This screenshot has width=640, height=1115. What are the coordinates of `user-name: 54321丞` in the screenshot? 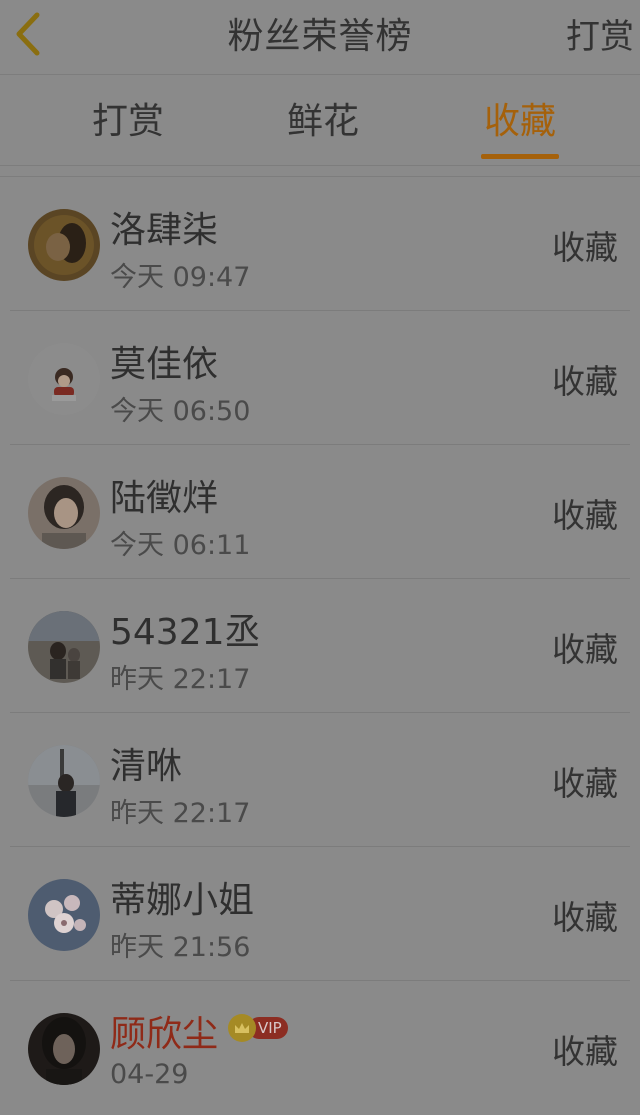 It's located at (185, 632).